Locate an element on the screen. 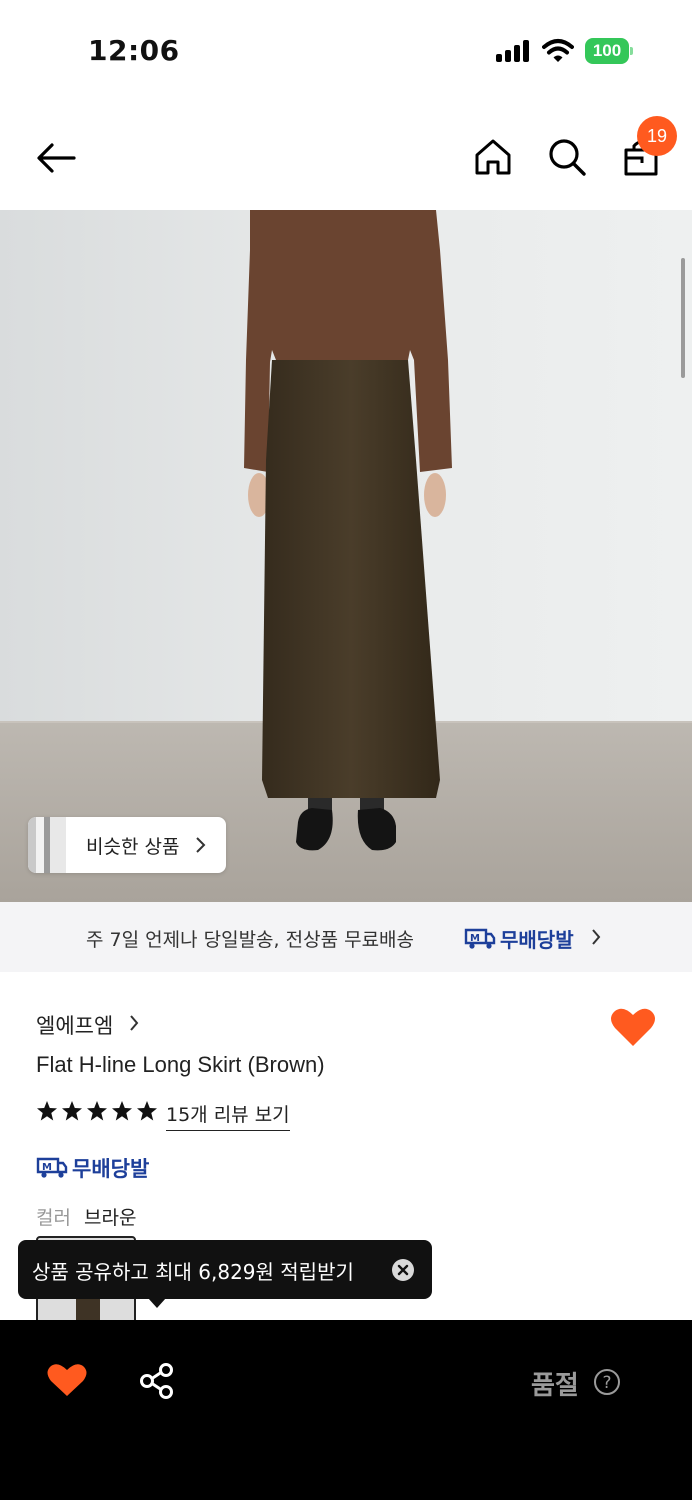  home-icon is located at coordinates (493, 157).